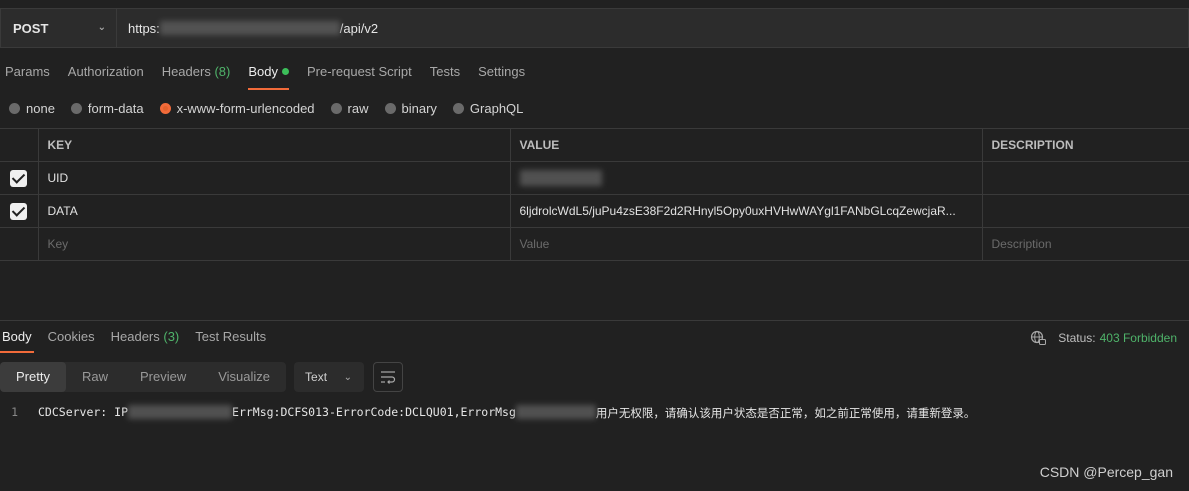  Describe the element at coordinates (785, 413) in the screenshot. I see `response-text-part3: 用户无权限，请确认该用户状态是否正常，如之前正常使用，请重新登录。` at that location.